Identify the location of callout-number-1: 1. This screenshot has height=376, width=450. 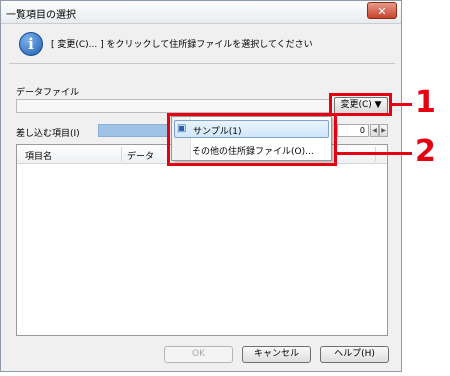
(425, 102).